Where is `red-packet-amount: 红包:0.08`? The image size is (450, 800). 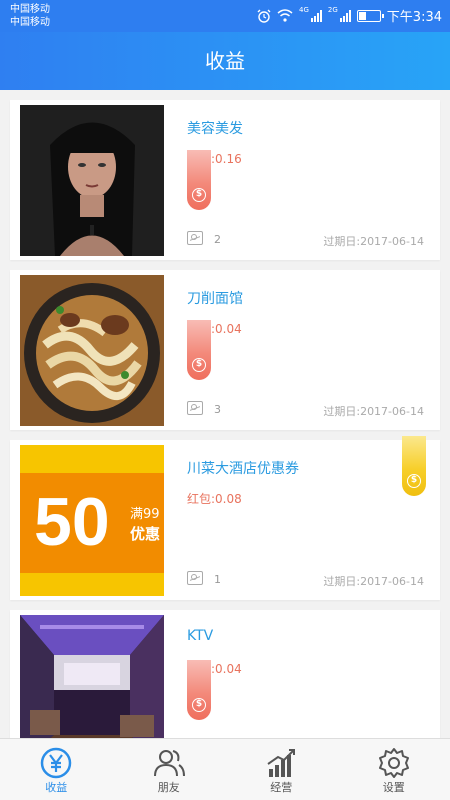
red-packet-amount: 红包:0.08 is located at coordinates (214, 499).